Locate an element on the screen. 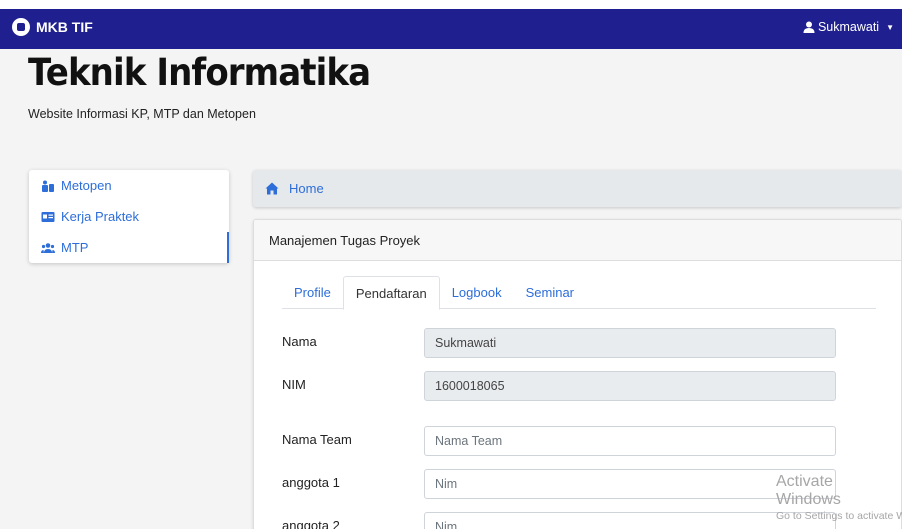 The image size is (902, 529). sidebar-item-metopen: Metopen is located at coordinates (129, 185).